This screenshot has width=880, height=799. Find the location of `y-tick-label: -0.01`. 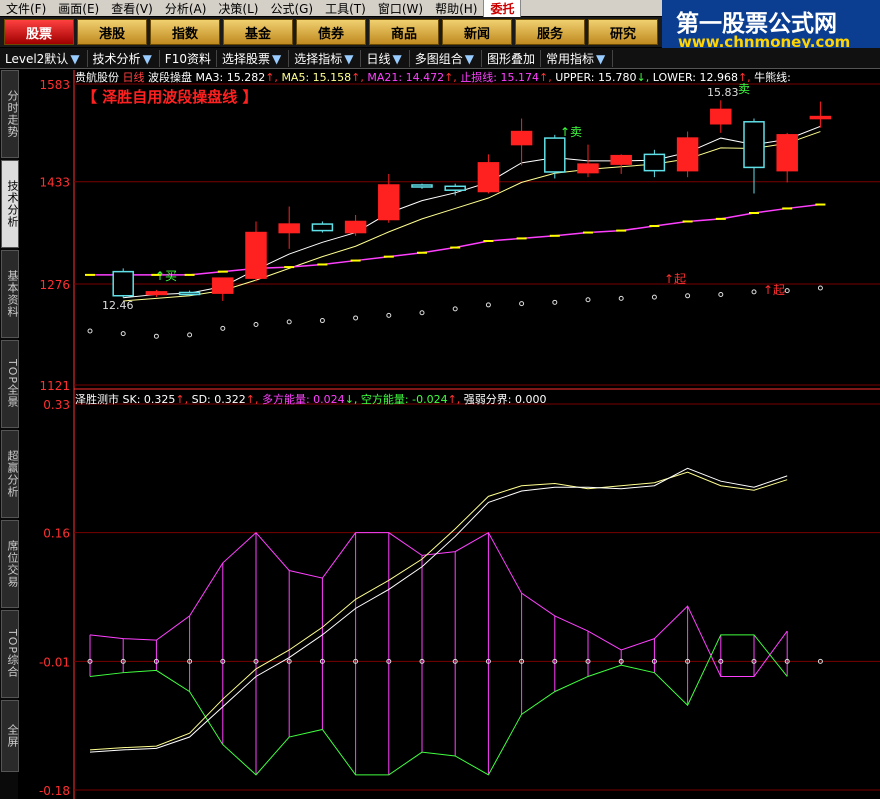

y-tick-label: -0.01 is located at coordinates (54, 662).